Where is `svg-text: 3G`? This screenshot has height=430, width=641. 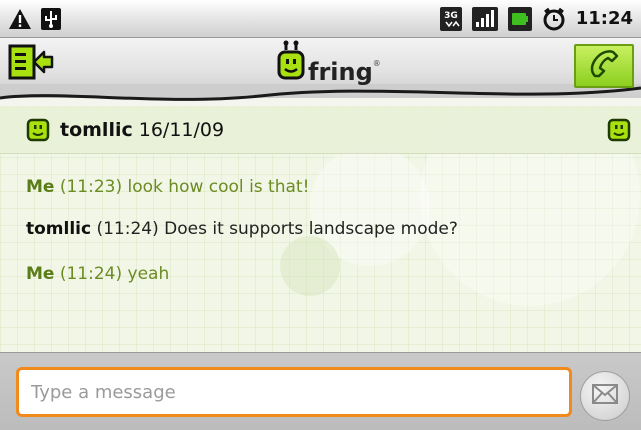 svg-text: 3G is located at coordinates (451, 16).